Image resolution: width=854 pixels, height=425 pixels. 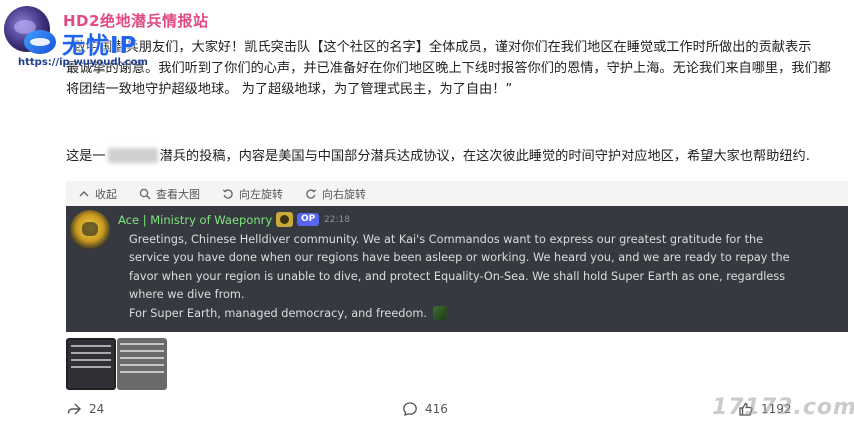 I want to click on share-count: 24, so click(x=97, y=409).